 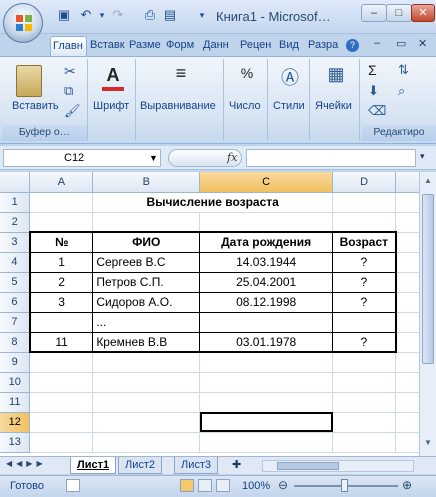 I want to click on cell-b3: ФИО, so click(x=146, y=242).